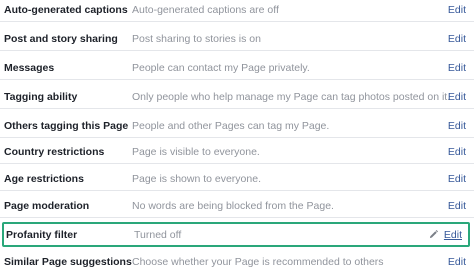 This screenshot has height=274, width=474. What do you see at coordinates (205, 9) in the screenshot?
I see `setting-value: Auto-generated captions are off` at bounding box center [205, 9].